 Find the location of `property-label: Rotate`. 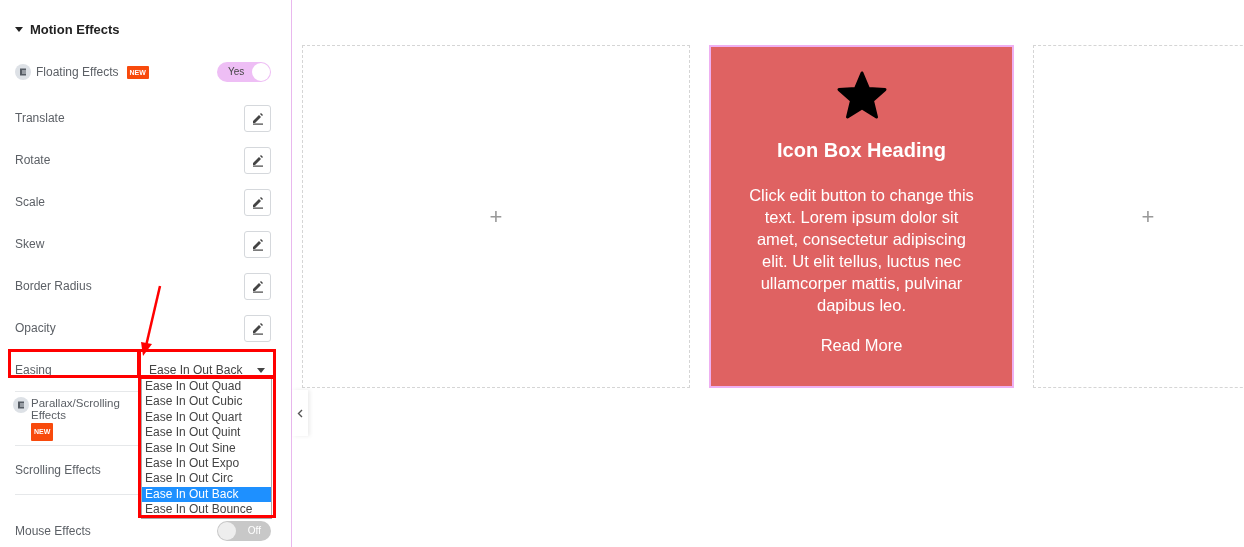

property-label: Rotate is located at coordinates (33, 160).